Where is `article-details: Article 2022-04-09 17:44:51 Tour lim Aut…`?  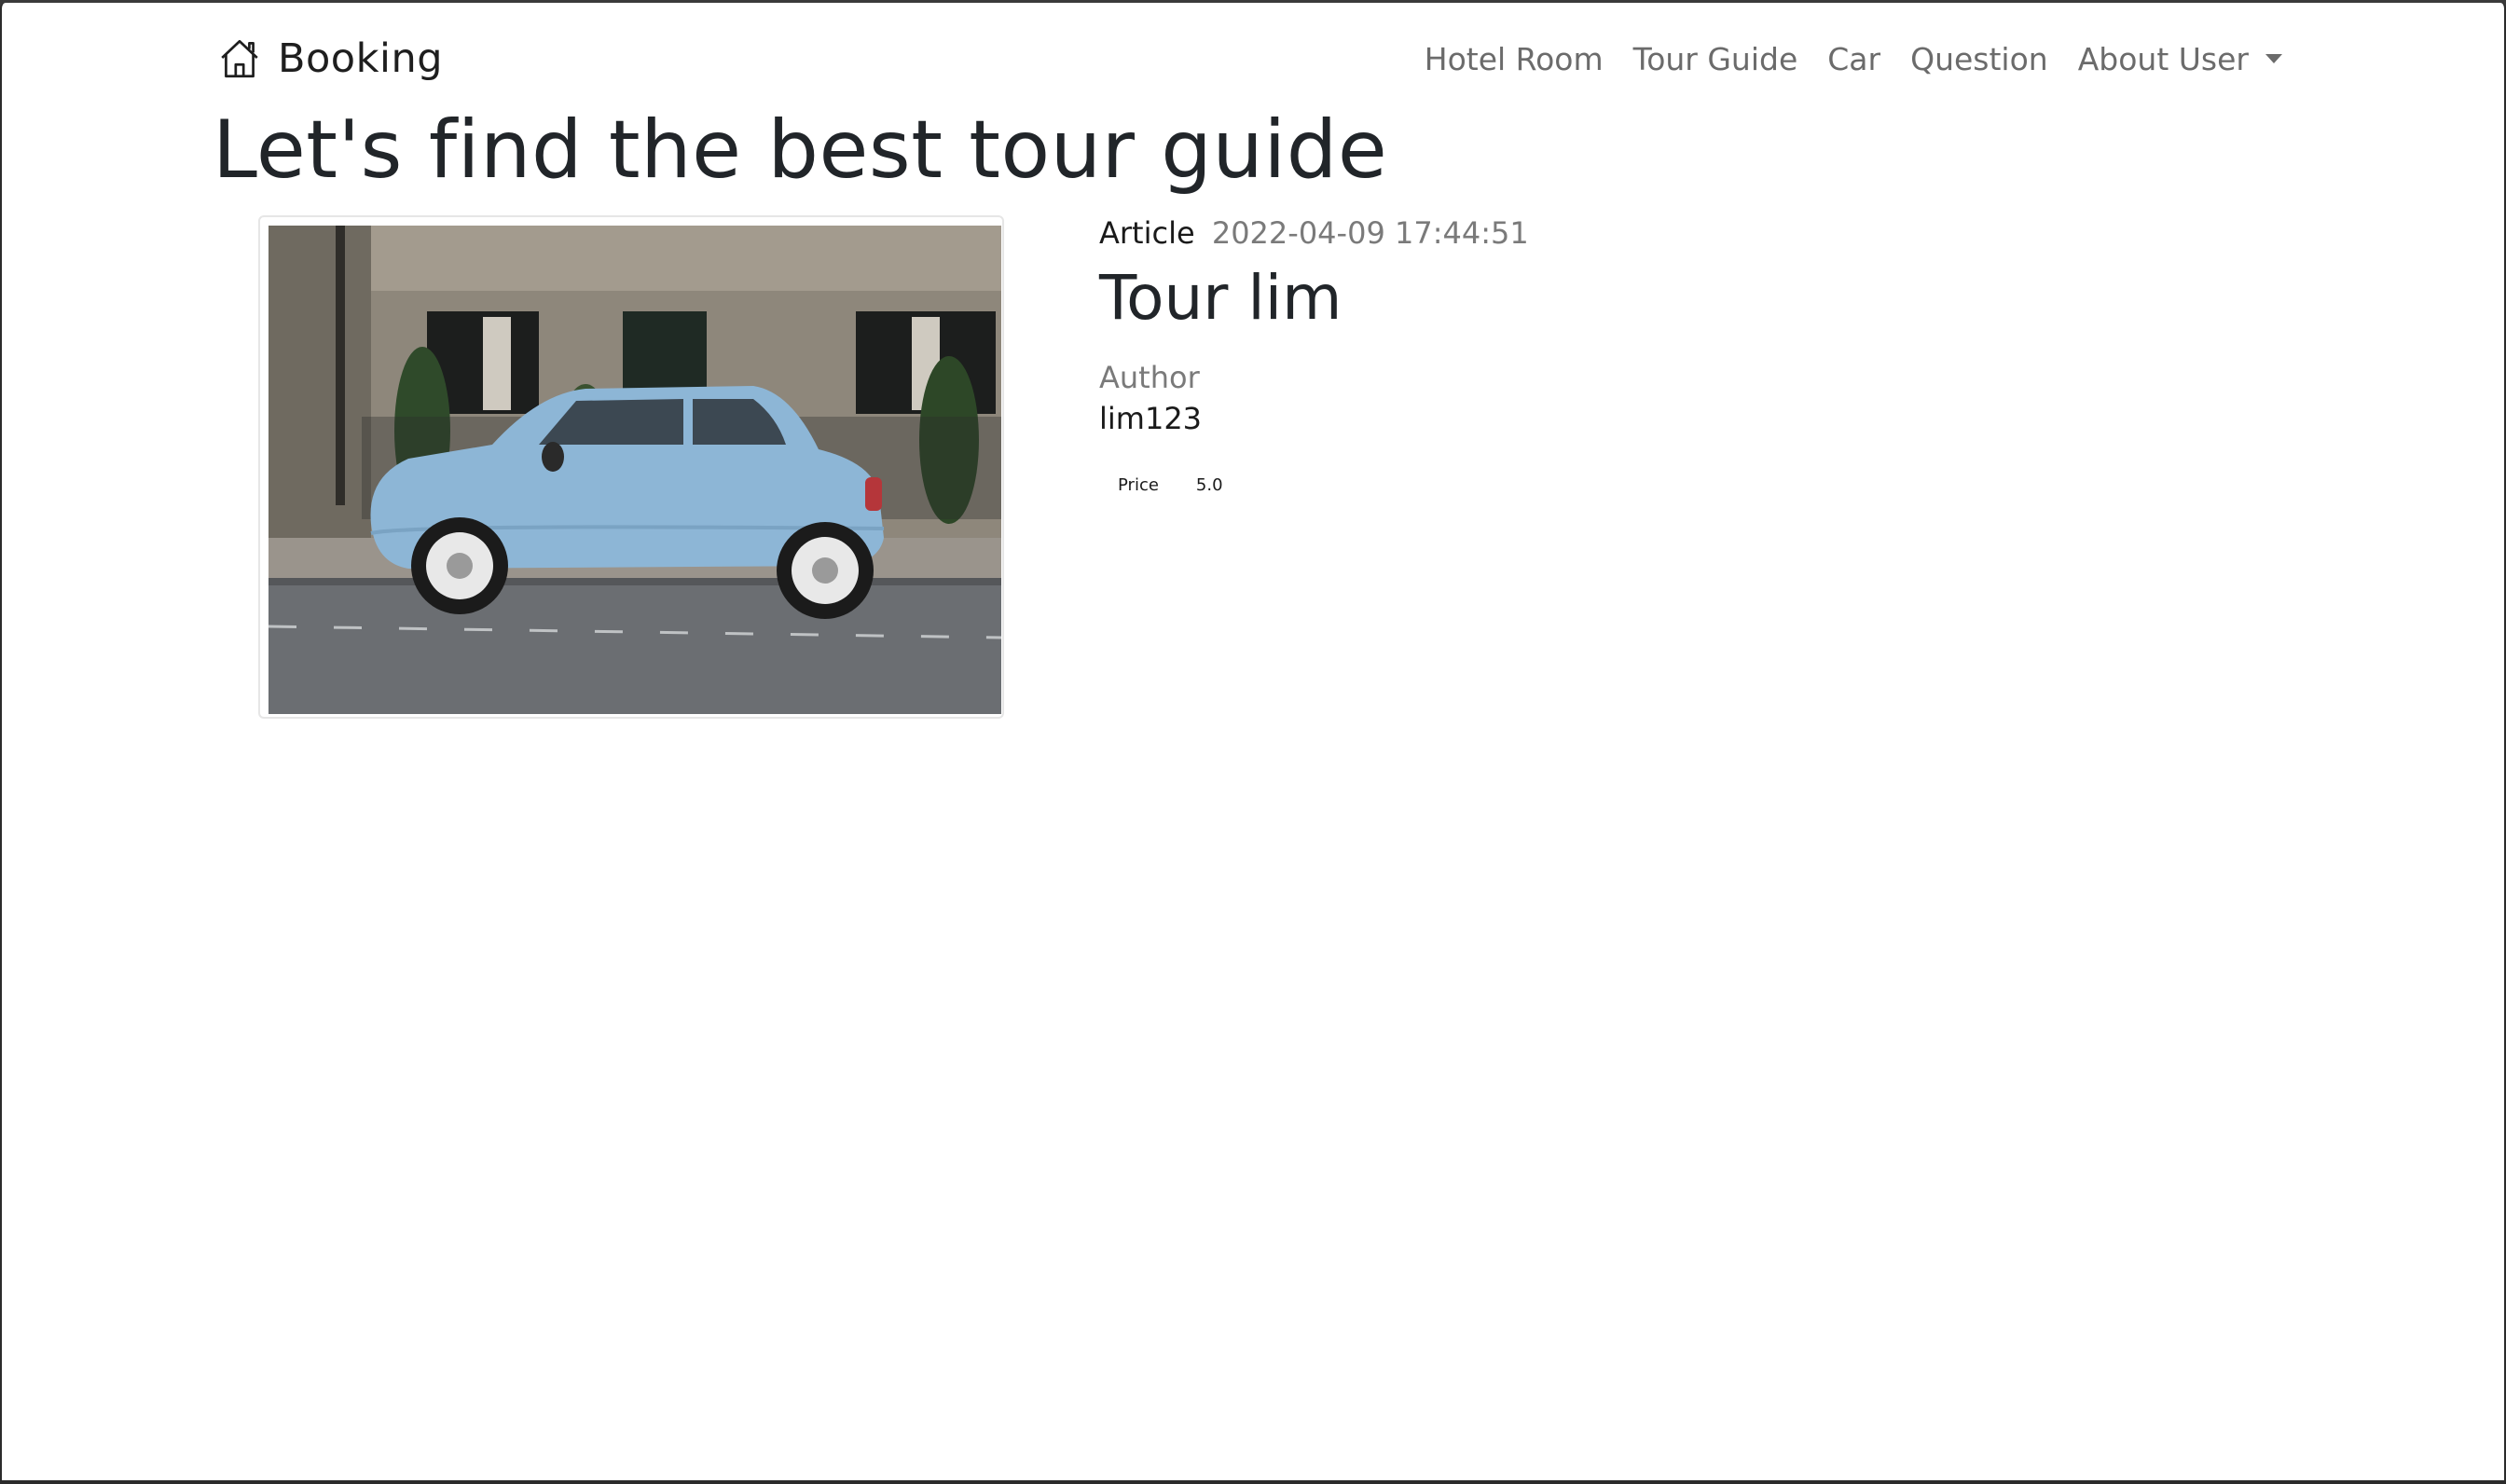
article-details: Article 2022-04-09 17:44:51 Tour lim Aut… is located at coordinates (1314, 355).